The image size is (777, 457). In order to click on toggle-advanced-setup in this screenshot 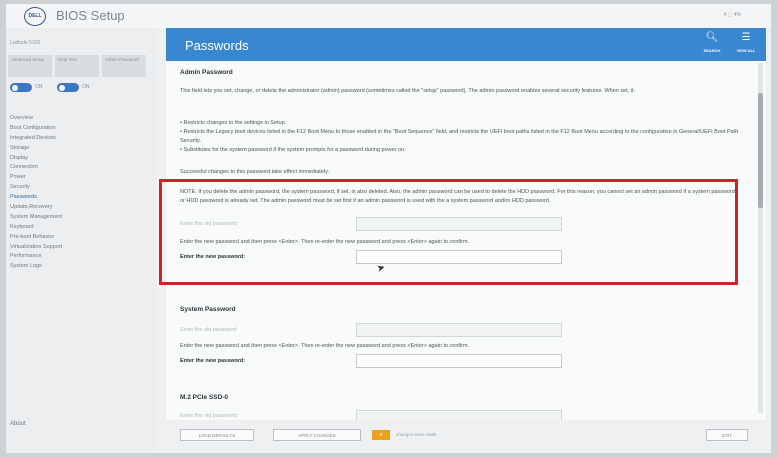, I will do `click(21, 87)`.